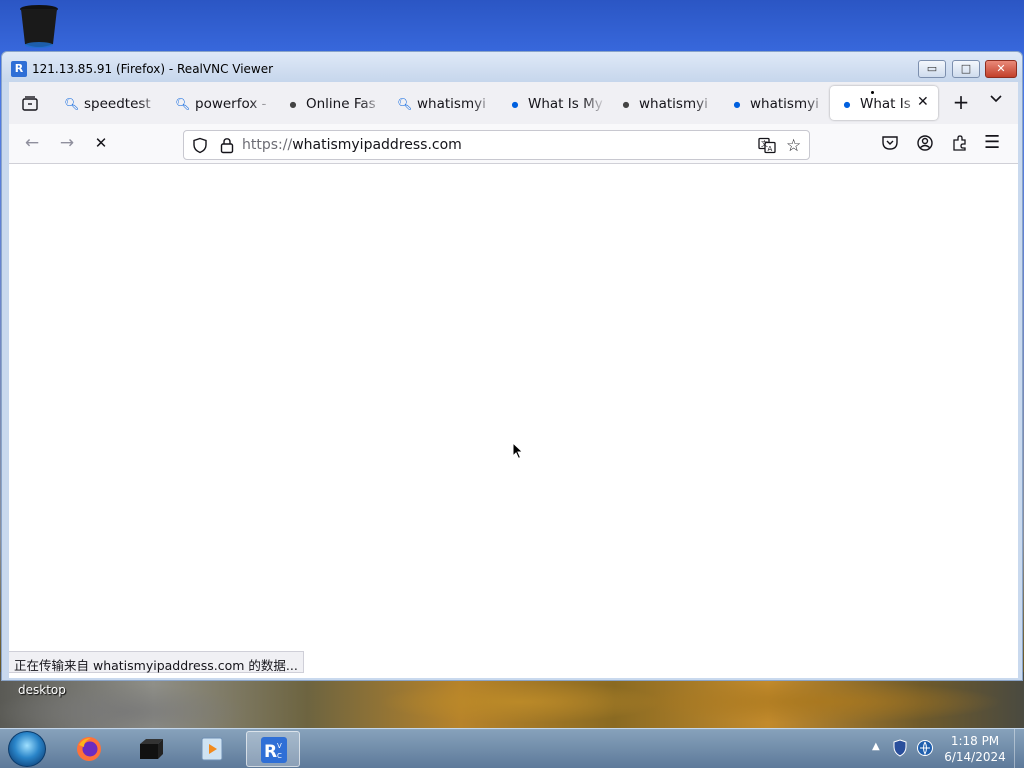 The height and width of the screenshot is (768, 1024). What do you see at coordinates (279, 756) in the screenshot?
I see `svg-text: C` at bounding box center [279, 756].